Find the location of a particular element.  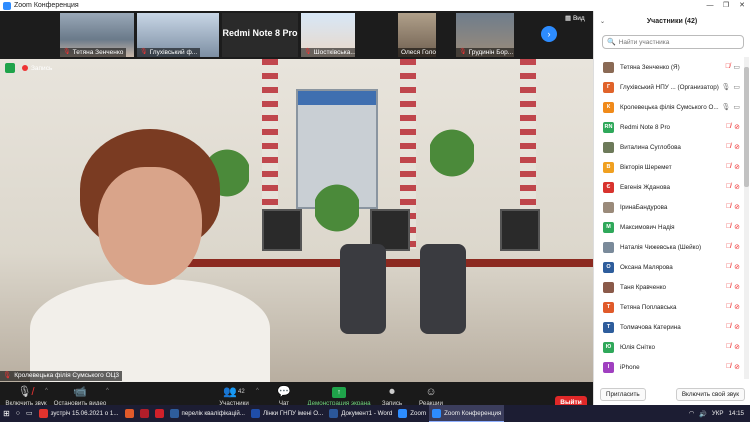

search-button: ○ is located at coordinates (18, 413).